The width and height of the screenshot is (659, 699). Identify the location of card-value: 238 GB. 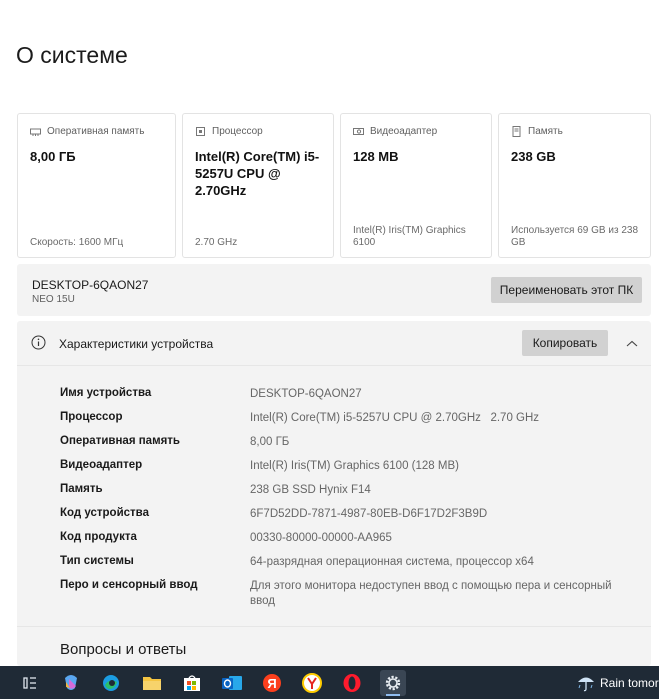
(533, 156).